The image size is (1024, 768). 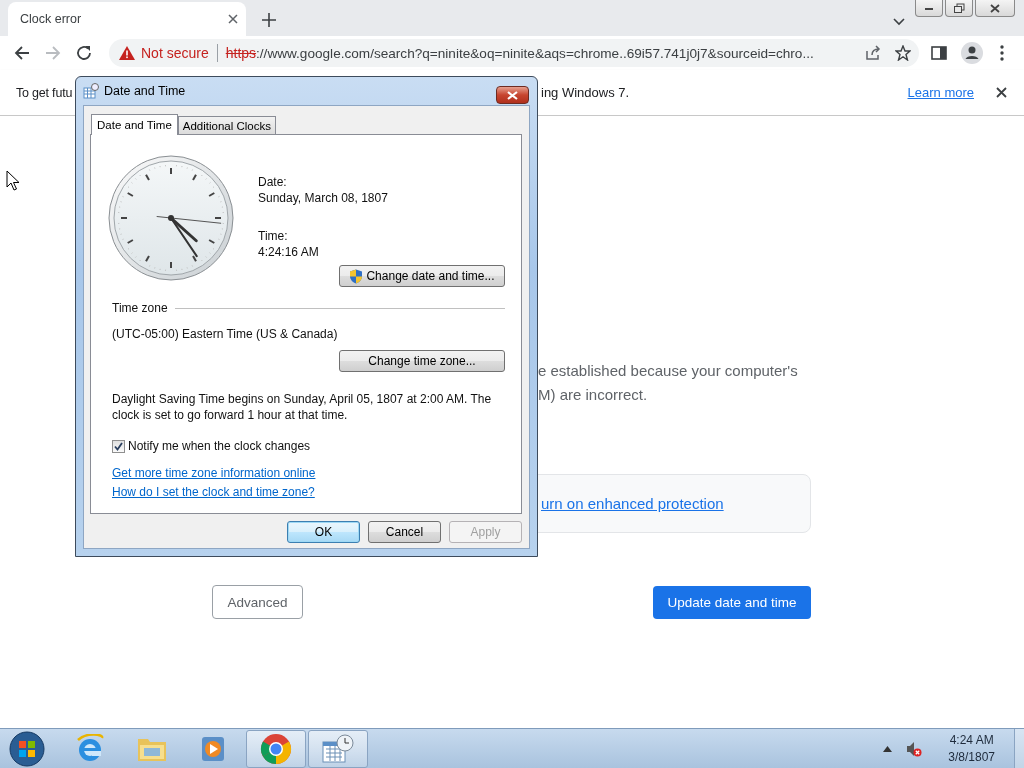 I want to click on error-text: M) are incorrect., so click(x=593, y=395).